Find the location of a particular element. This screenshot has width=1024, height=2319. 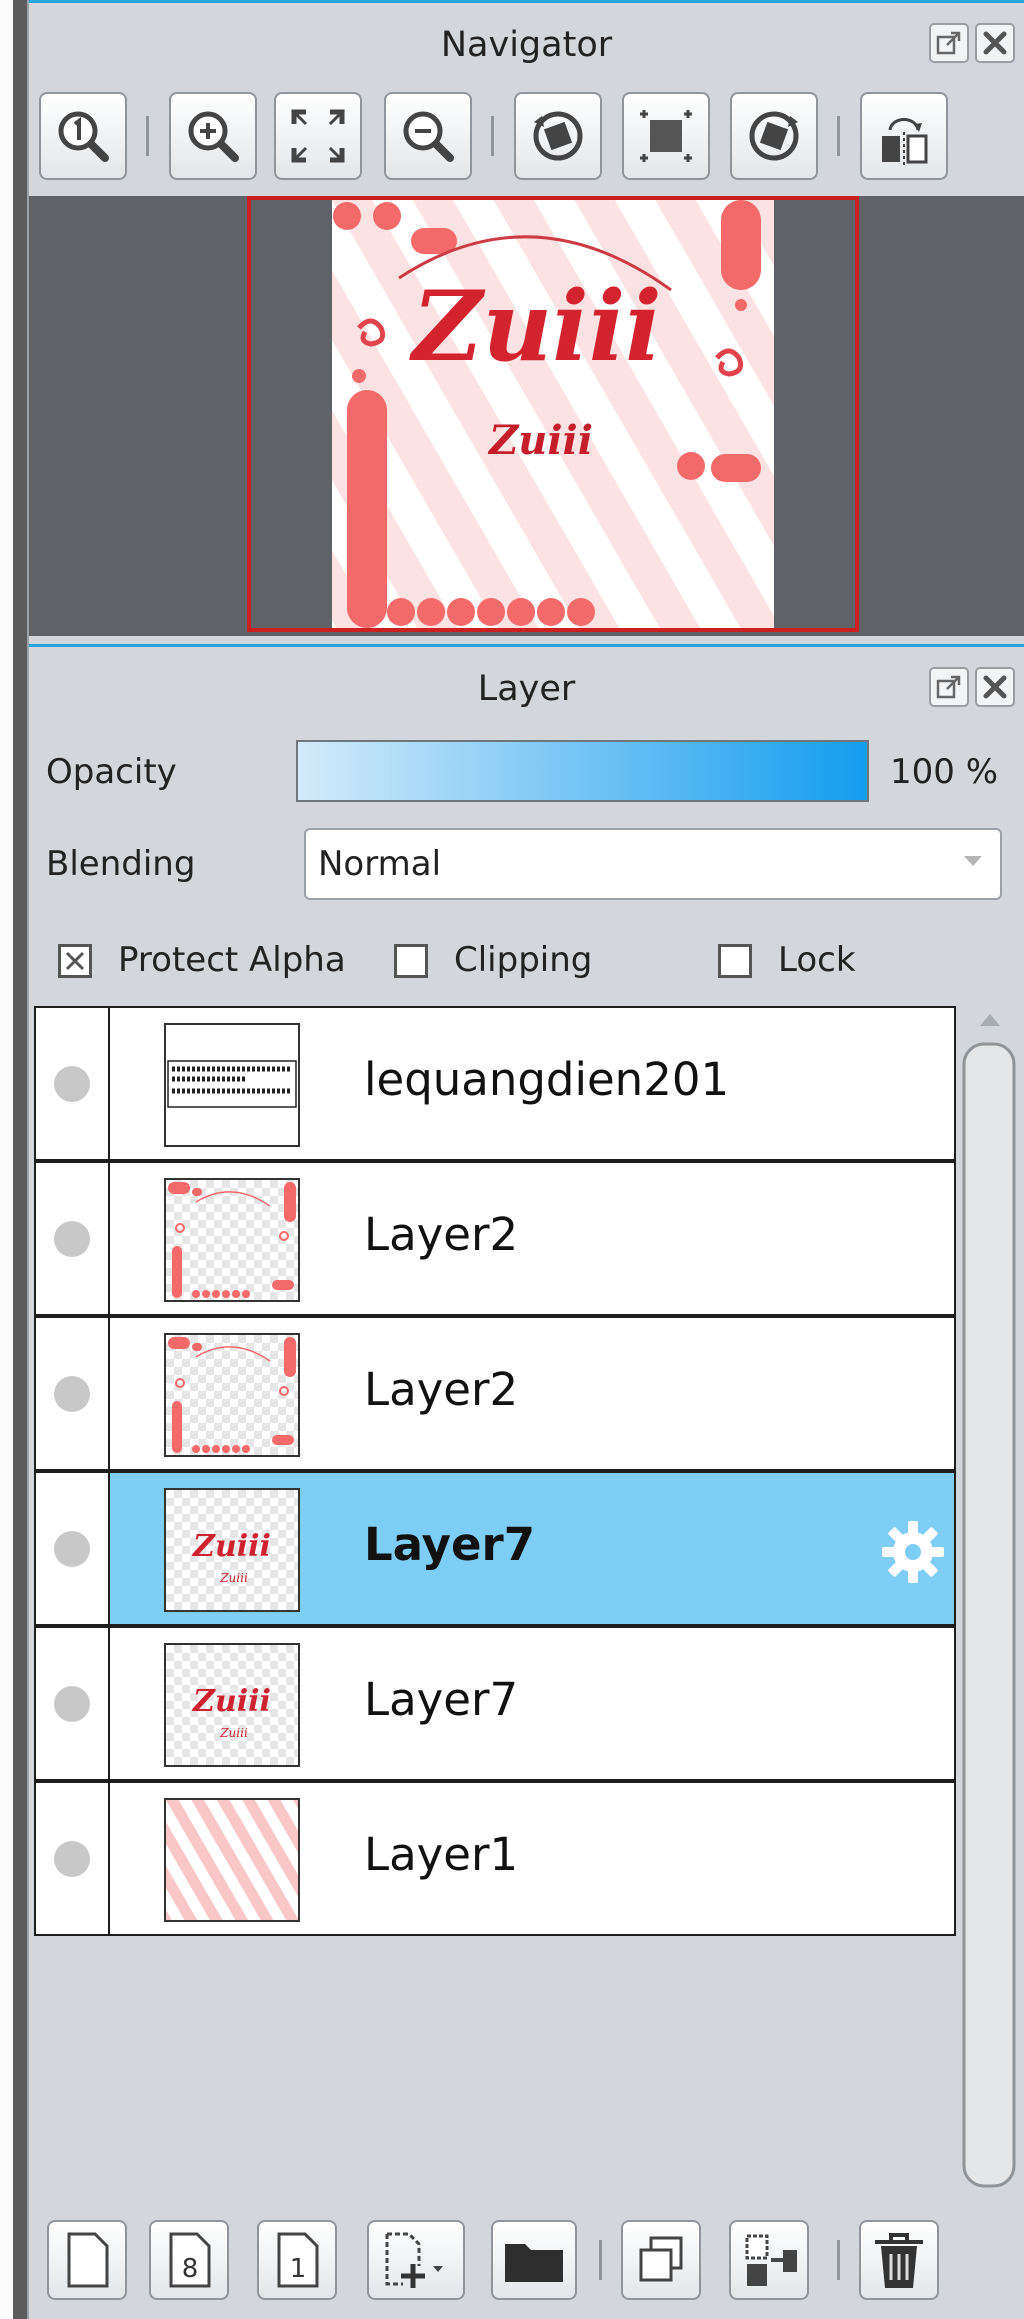

new-folder-button is located at coordinates (534, 2260).